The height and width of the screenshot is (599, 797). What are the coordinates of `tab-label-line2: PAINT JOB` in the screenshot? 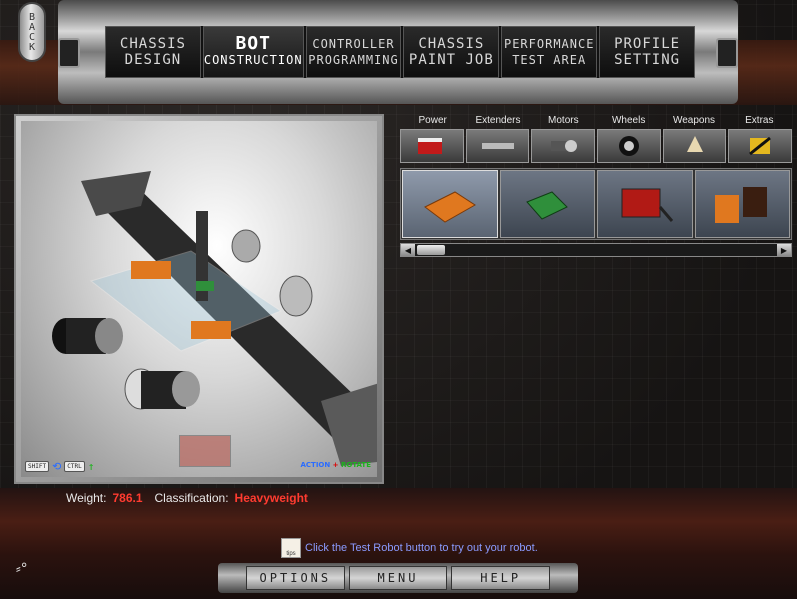 It's located at (451, 60).